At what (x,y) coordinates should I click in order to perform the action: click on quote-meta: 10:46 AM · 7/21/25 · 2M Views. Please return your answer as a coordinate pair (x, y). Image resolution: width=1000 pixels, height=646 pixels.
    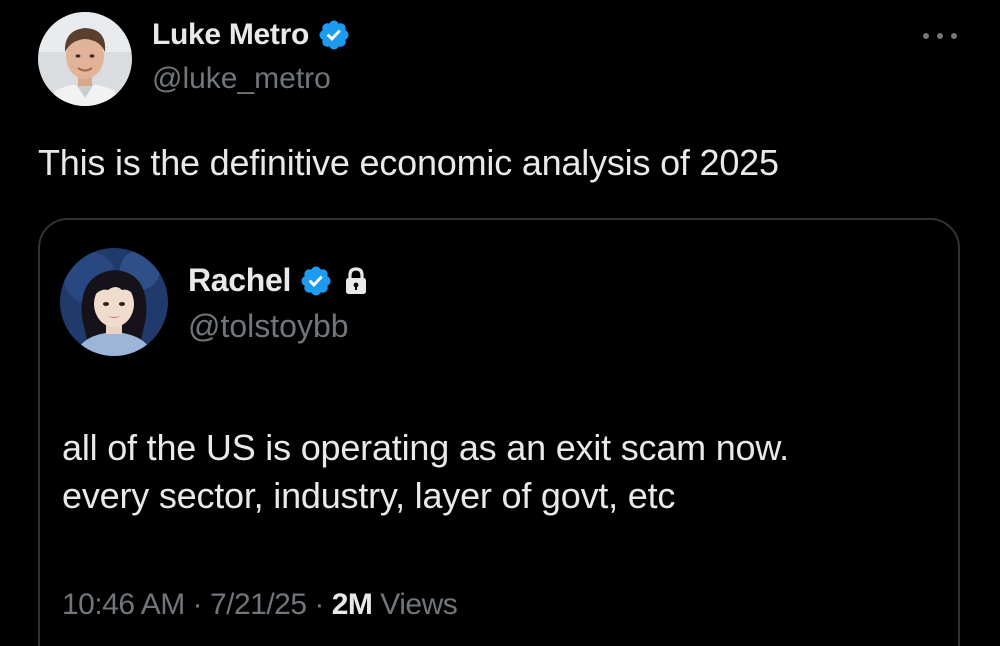
    Looking at the image, I should click on (260, 605).